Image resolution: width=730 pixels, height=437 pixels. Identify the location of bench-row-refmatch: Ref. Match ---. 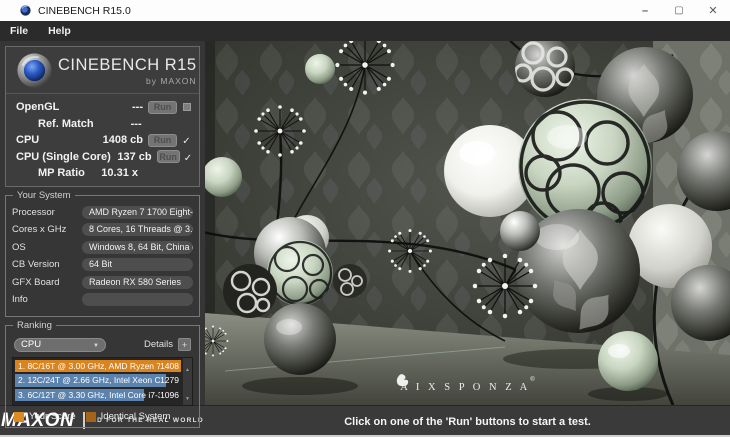
(102, 124).